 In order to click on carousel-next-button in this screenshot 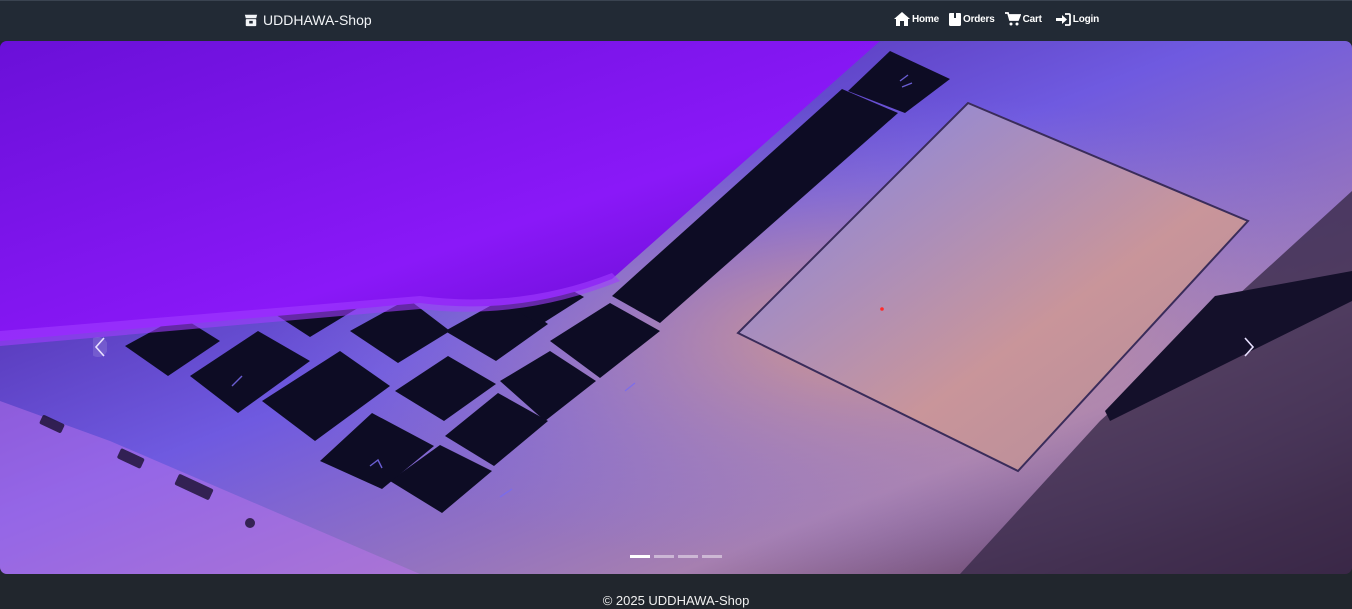, I will do `click(1249, 347)`.